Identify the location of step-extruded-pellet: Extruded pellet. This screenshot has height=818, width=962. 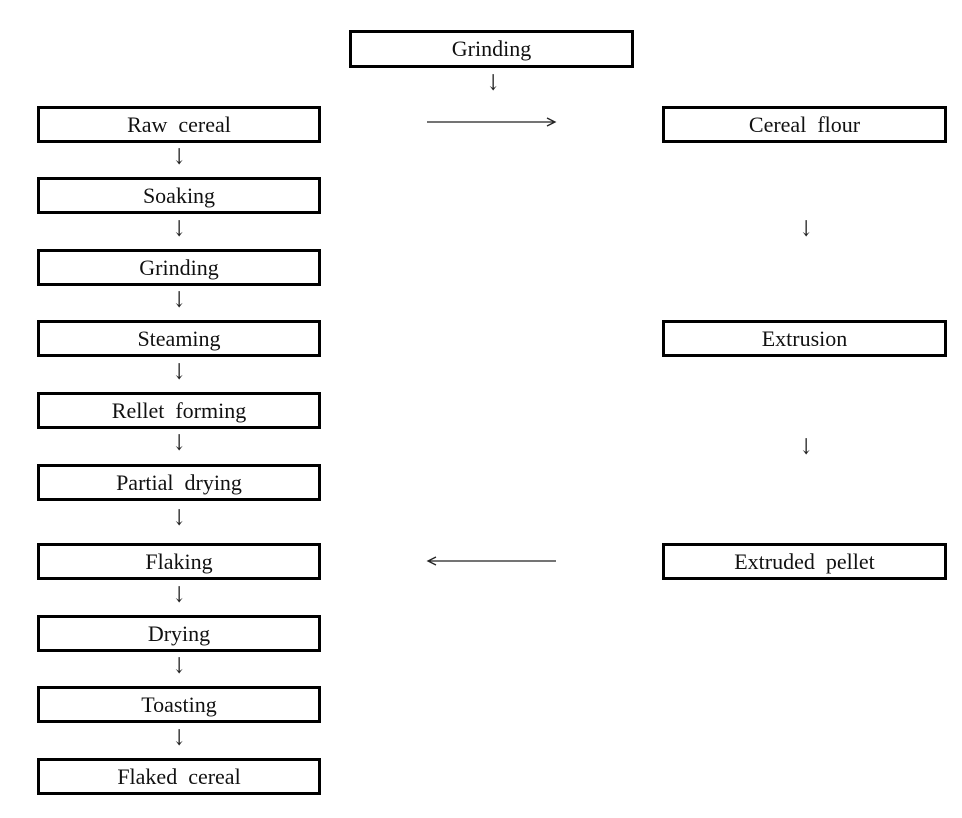
(804, 561).